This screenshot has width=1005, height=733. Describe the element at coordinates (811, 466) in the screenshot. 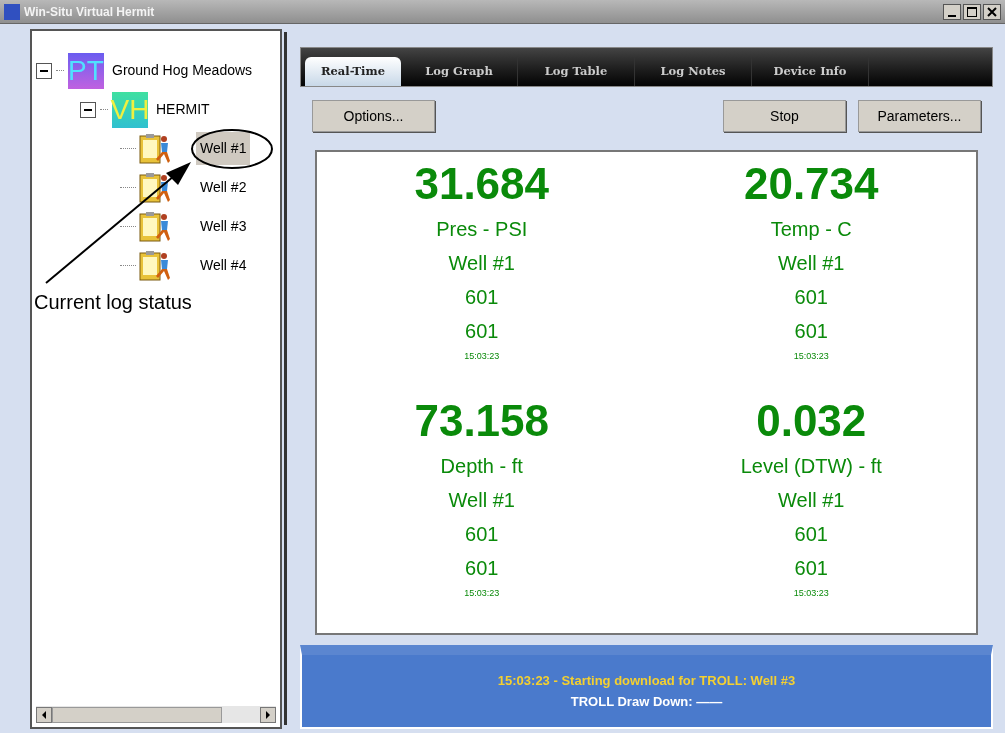

I see `parameter-label: Level (DTW) - ft` at that location.